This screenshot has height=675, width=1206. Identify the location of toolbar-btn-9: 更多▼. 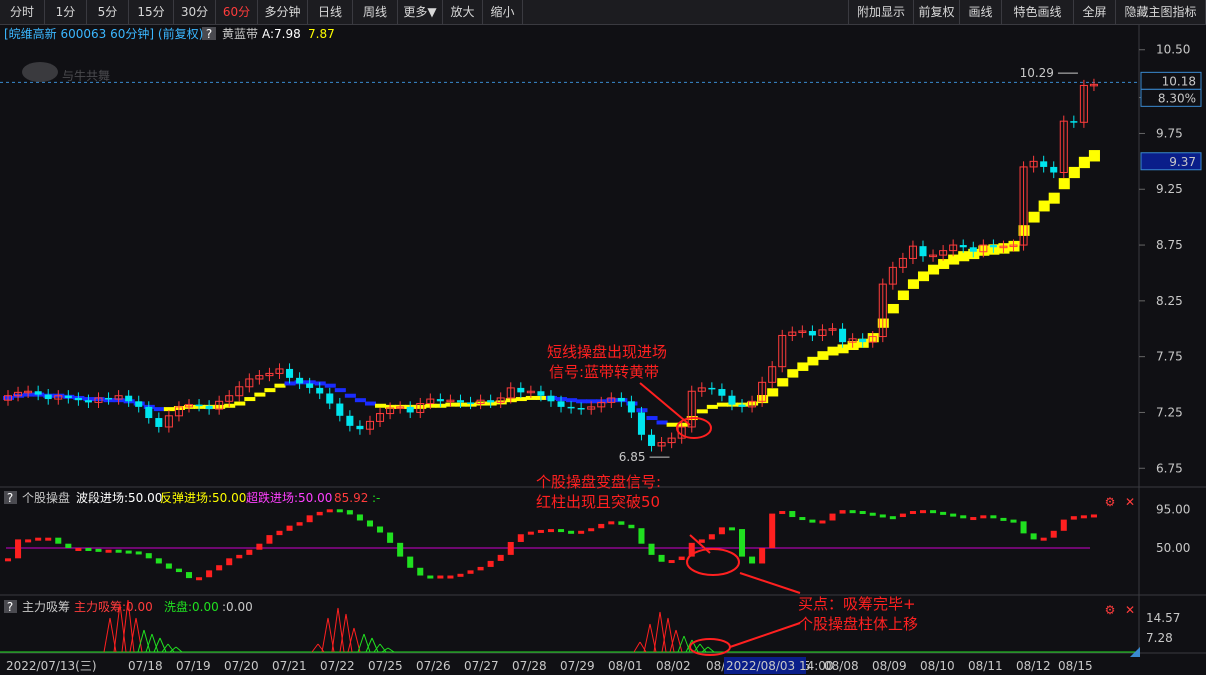
(420, 12).